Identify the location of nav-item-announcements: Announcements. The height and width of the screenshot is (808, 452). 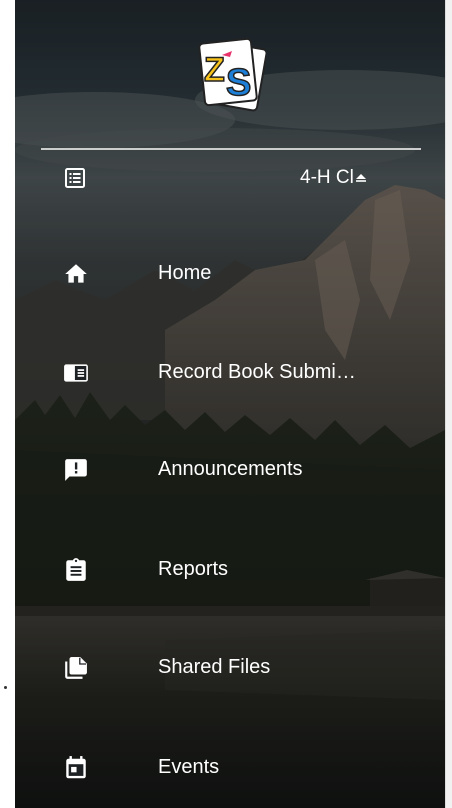
(230, 470).